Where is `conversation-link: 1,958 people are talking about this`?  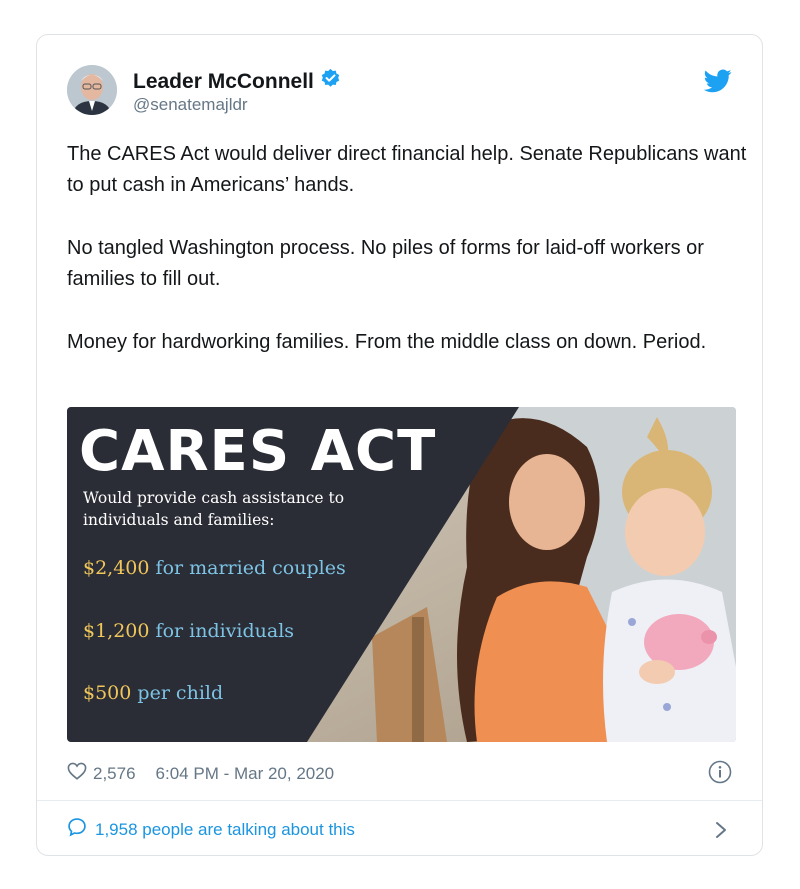
conversation-link: 1,958 people are talking about this is located at coordinates (211, 829).